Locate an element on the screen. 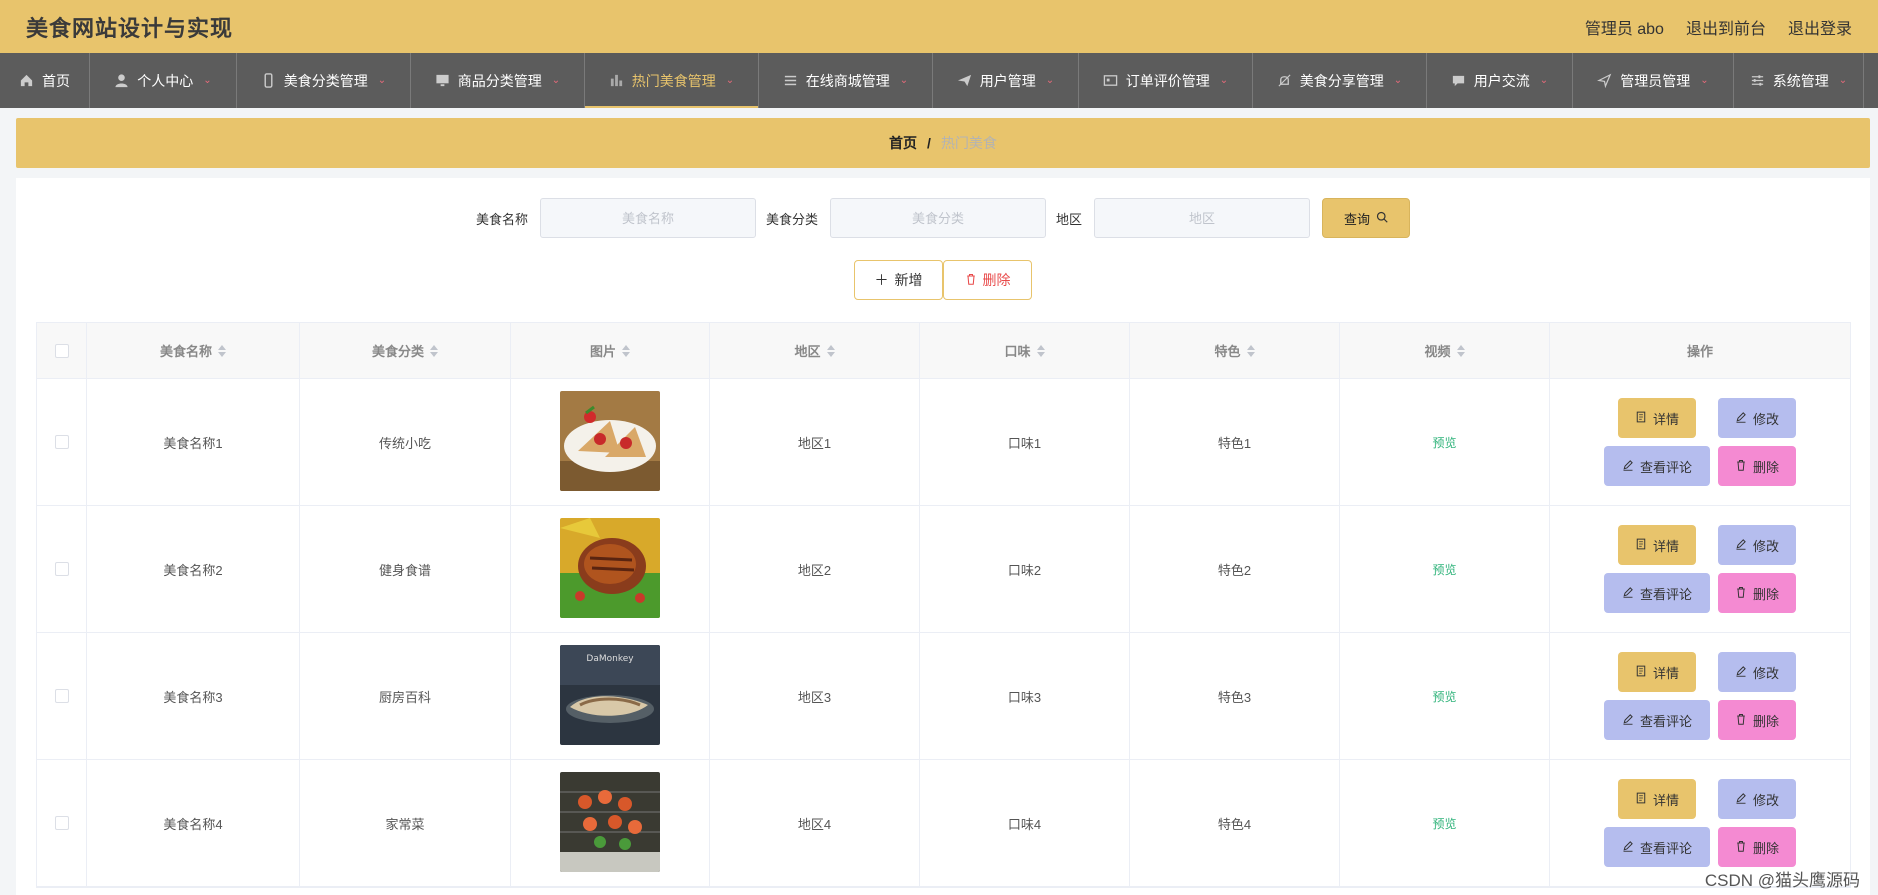  nav-label: 订单评价管理 is located at coordinates (1167, 80).